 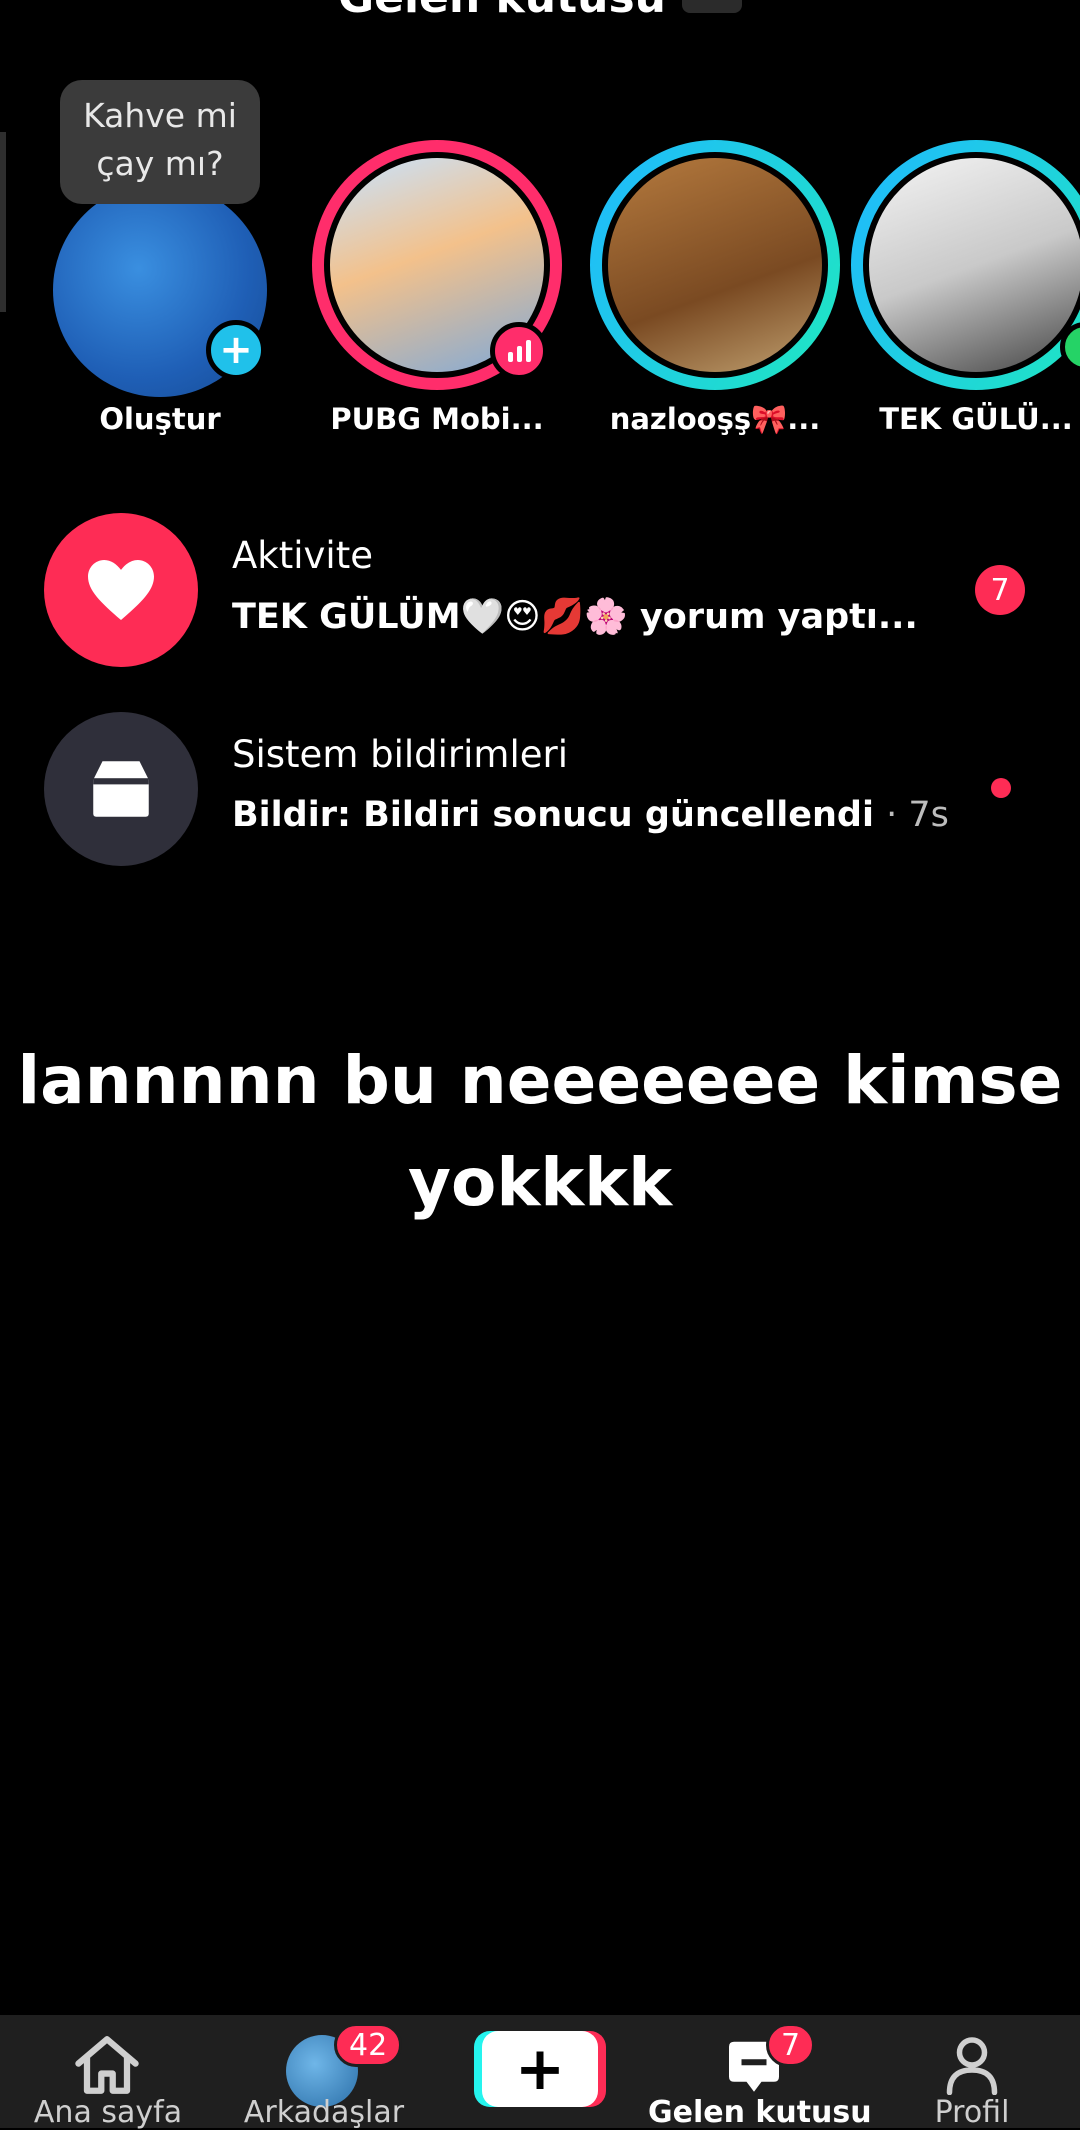 I want to click on row-subtitle: Bildir: Bildiri sonucu güncellendi · 7s, so click(x=590, y=815).